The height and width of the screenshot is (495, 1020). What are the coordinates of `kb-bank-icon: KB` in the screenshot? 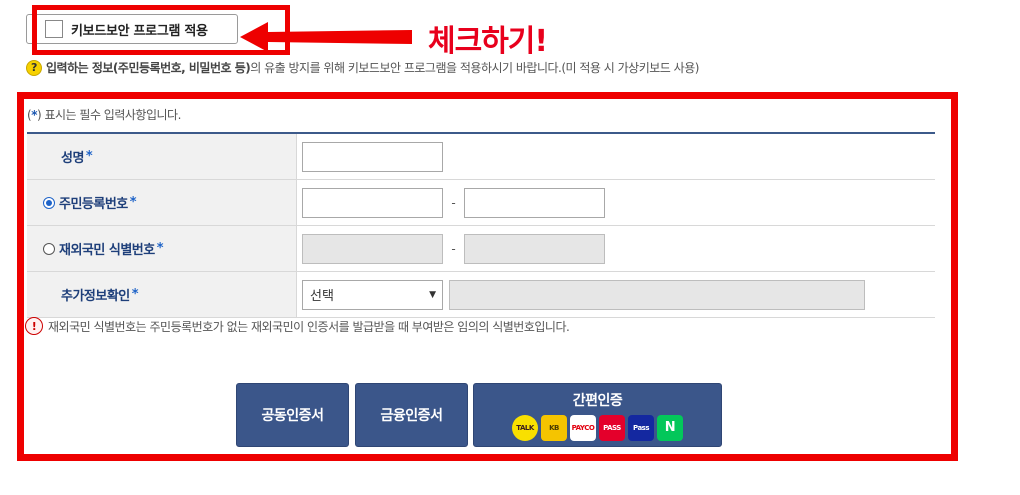 It's located at (554, 428).